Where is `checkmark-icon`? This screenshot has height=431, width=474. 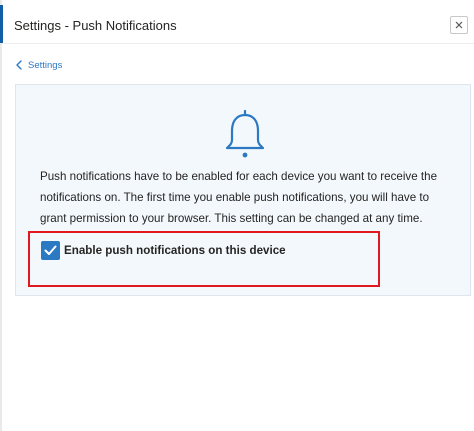
checkmark-icon is located at coordinates (50, 250).